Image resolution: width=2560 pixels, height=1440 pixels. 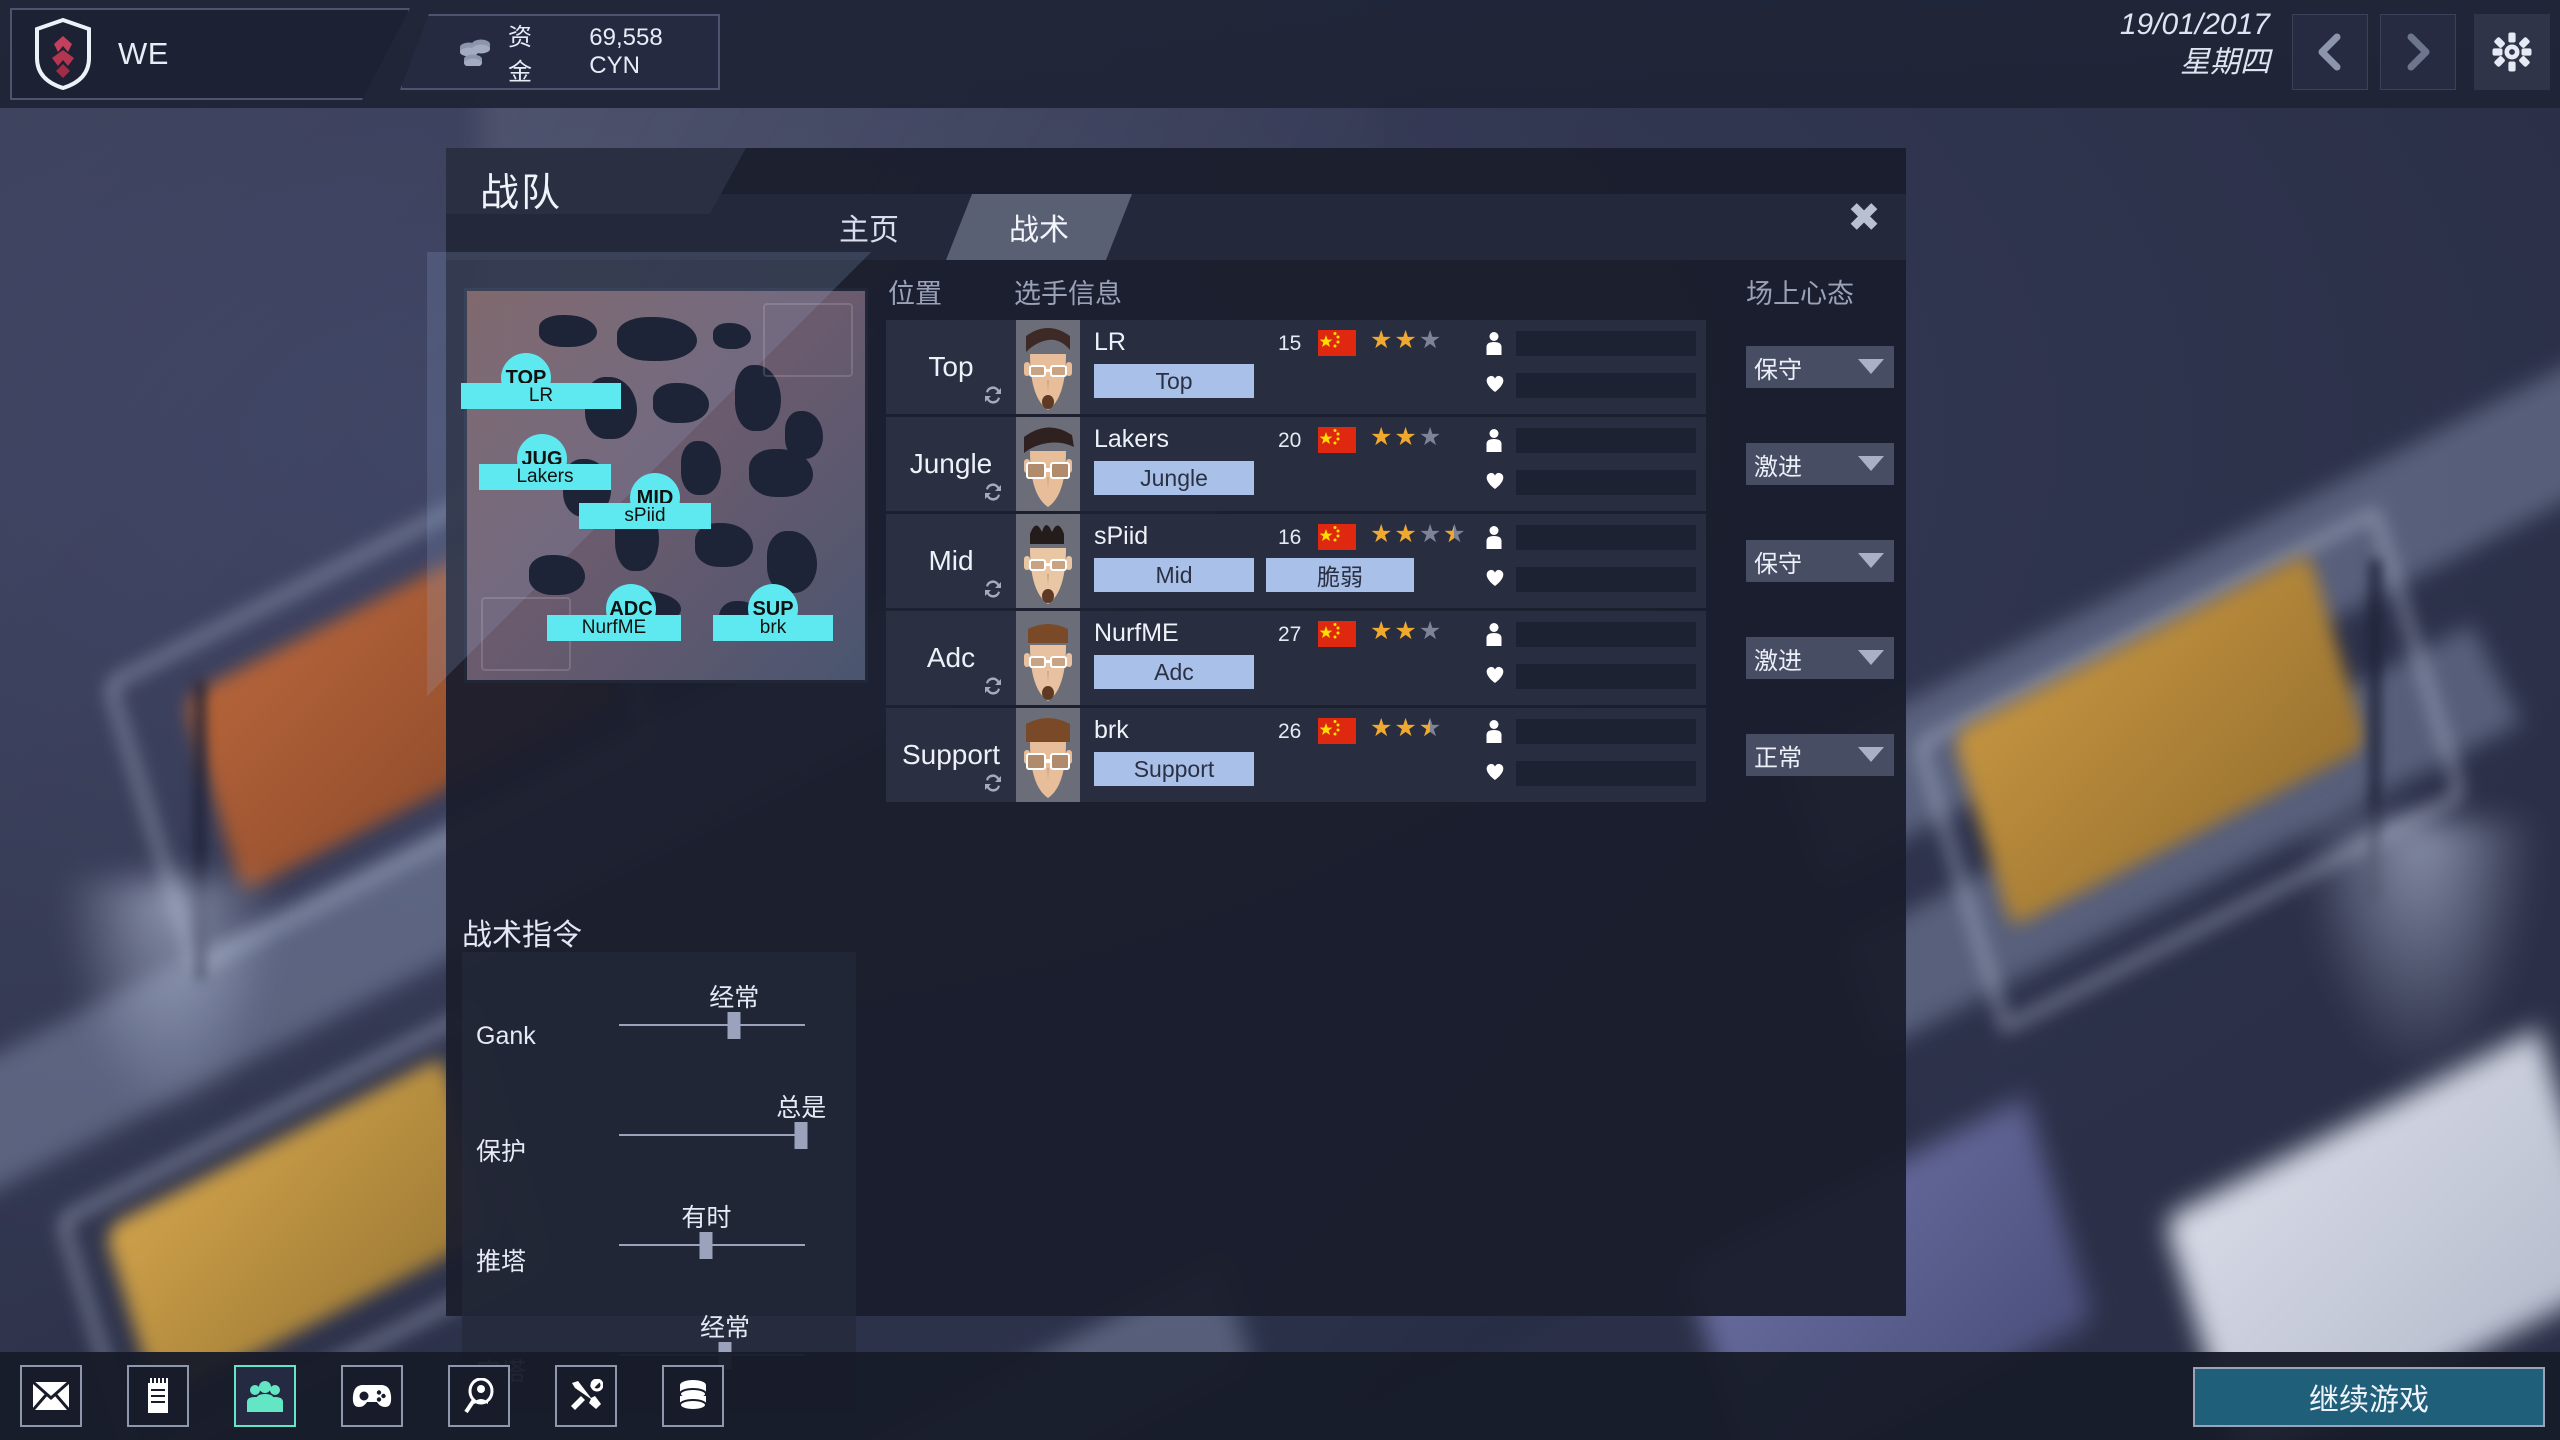 I want to click on position-label: Support, so click(x=951, y=754).